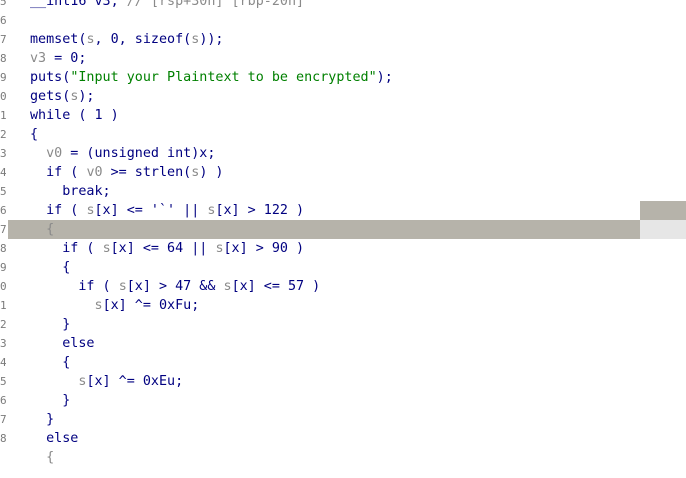  What do you see at coordinates (151, 305) in the screenshot?
I see `code-token: [x] ^= 0xFu;` at bounding box center [151, 305].